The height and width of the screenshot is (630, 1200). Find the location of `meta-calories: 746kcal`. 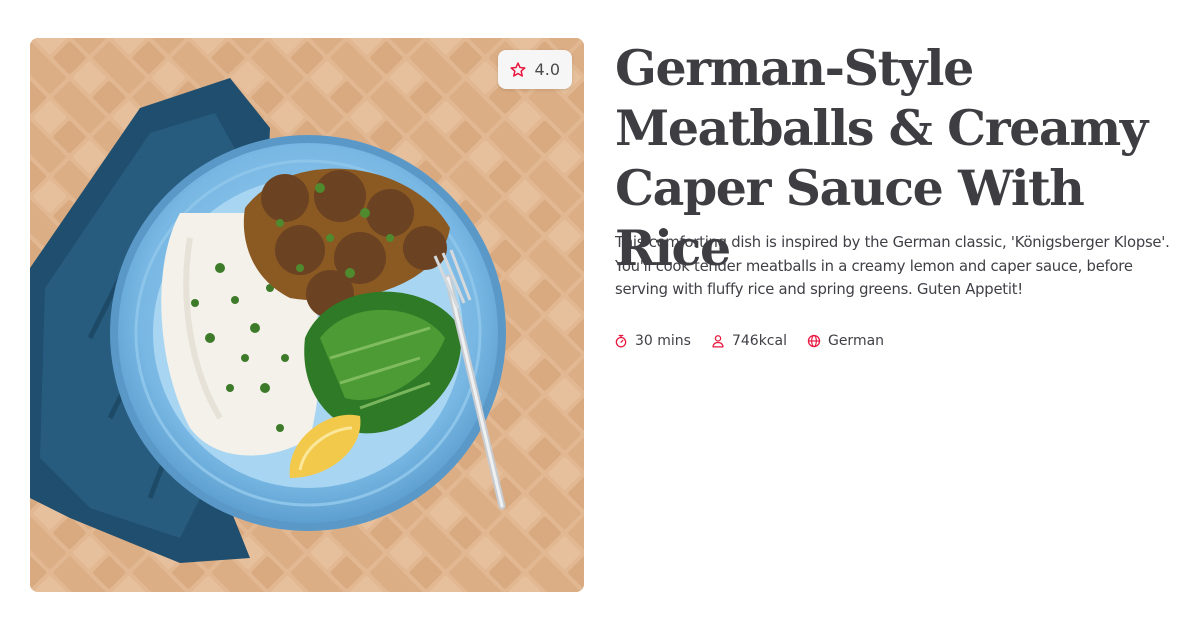

meta-calories: 746kcal is located at coordinates (749, 341).